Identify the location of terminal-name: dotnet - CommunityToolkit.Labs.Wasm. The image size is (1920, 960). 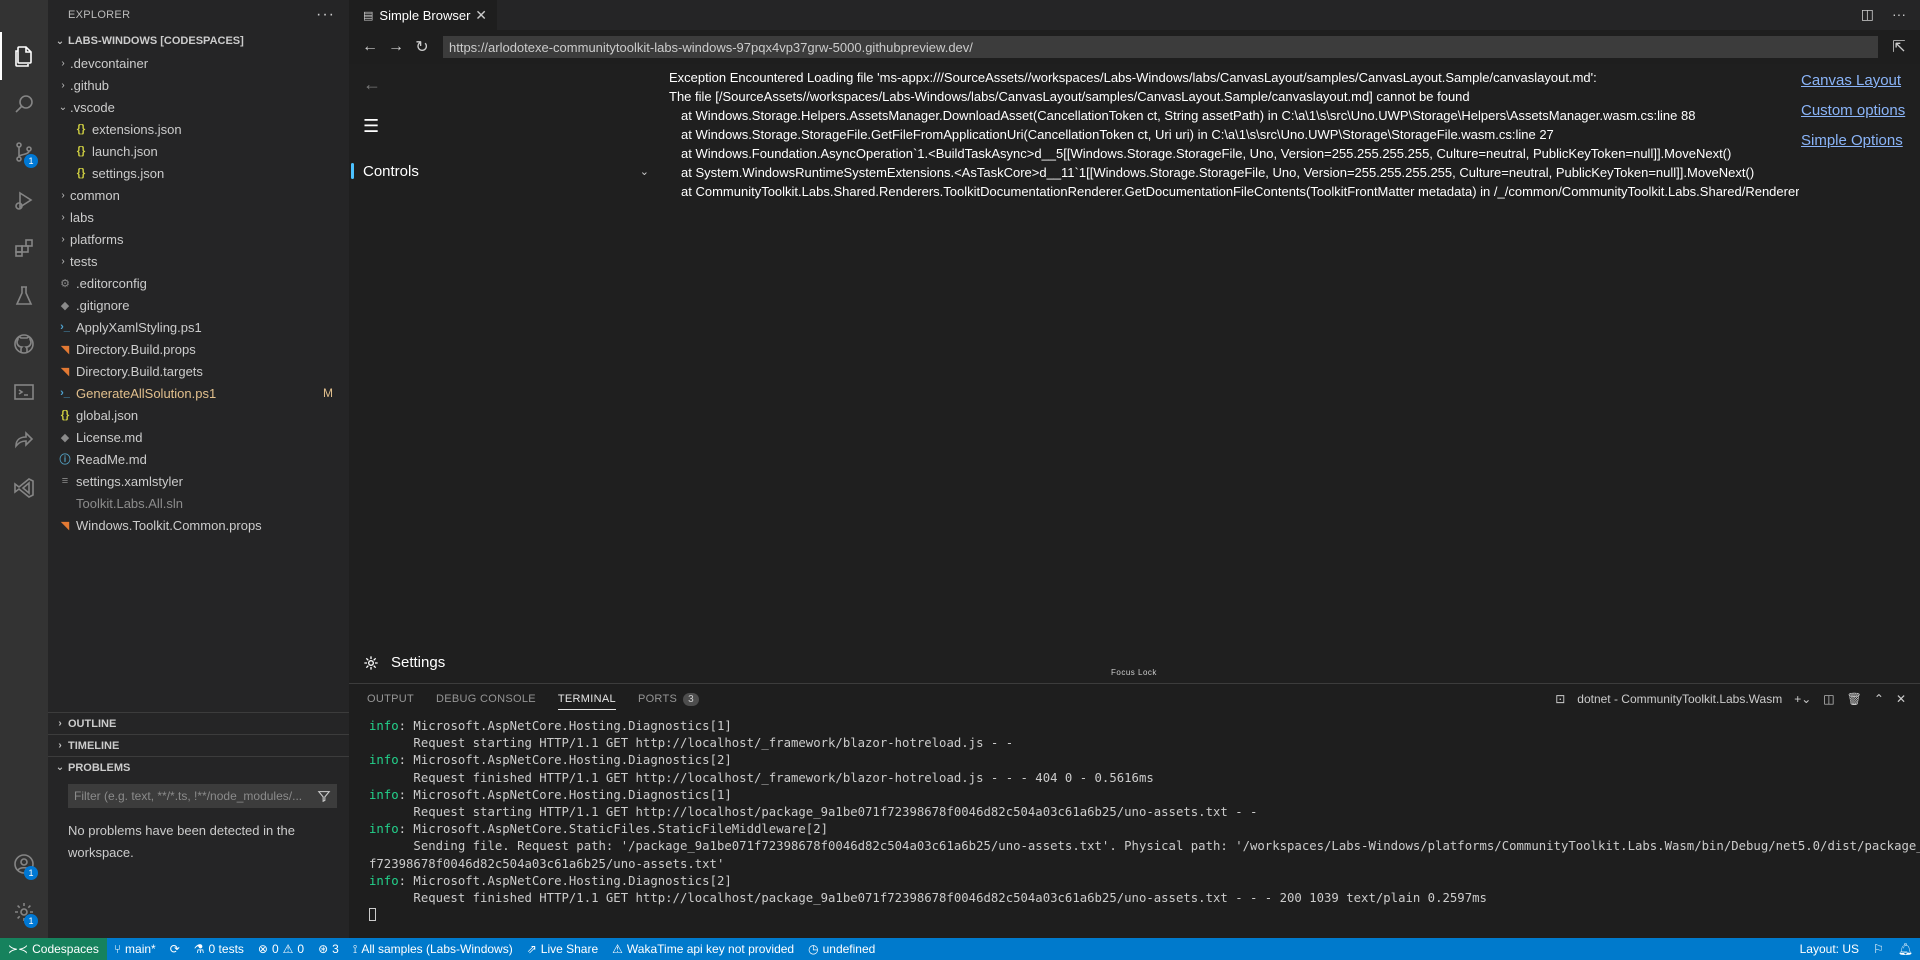
(1679, 699).